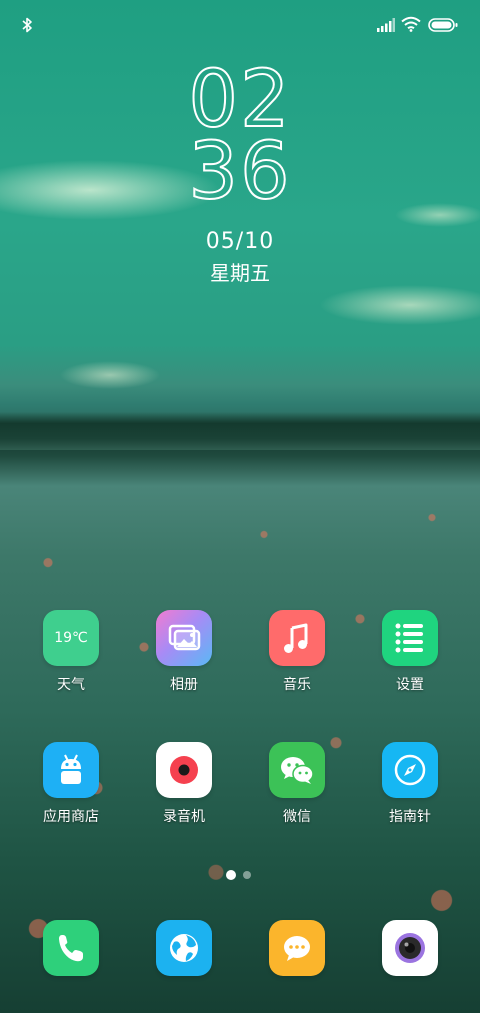 The width and height of the screenshot is (480, 1013). I want to click on app-label: 微信, so click(297, 817).